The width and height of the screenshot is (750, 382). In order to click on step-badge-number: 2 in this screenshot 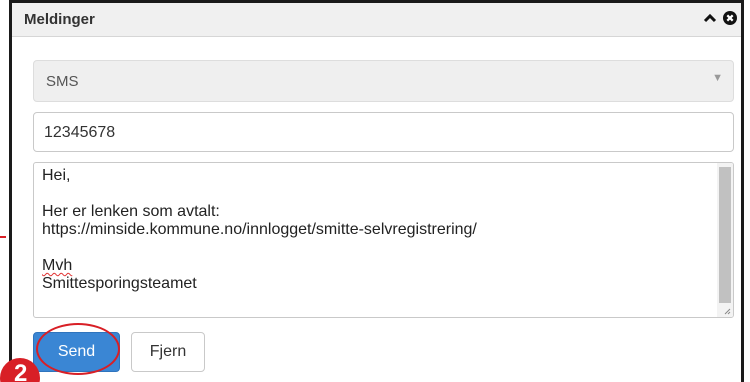, I will do `click(21, 371)`.